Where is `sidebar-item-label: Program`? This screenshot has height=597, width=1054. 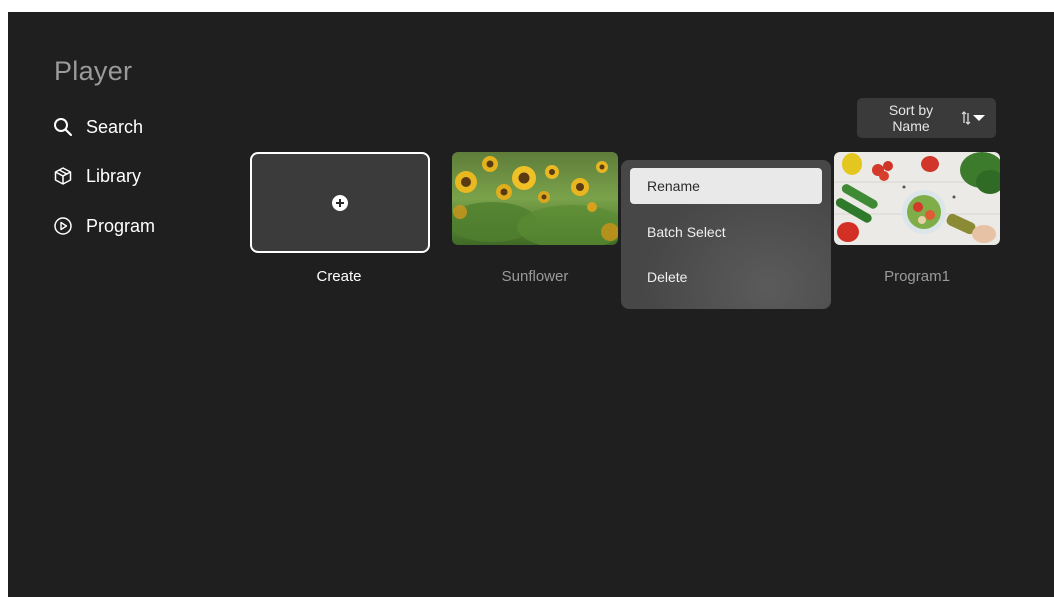
sidebar-item-label: Program is located at coordinates (121, 225).